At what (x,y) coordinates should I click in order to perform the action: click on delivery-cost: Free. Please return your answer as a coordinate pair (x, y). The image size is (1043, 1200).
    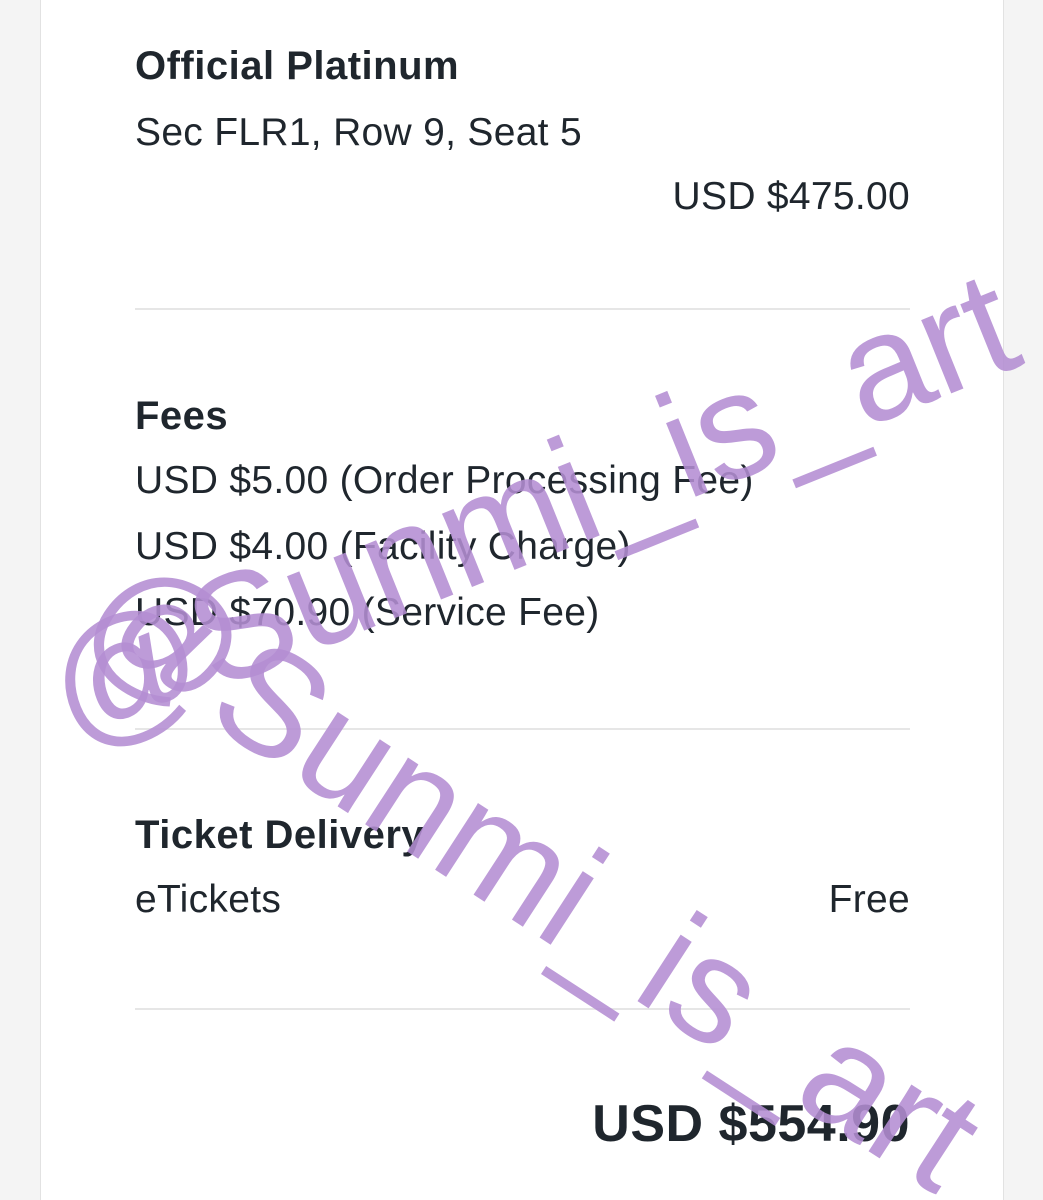
    Looking at the image, I should click on (869, 899).